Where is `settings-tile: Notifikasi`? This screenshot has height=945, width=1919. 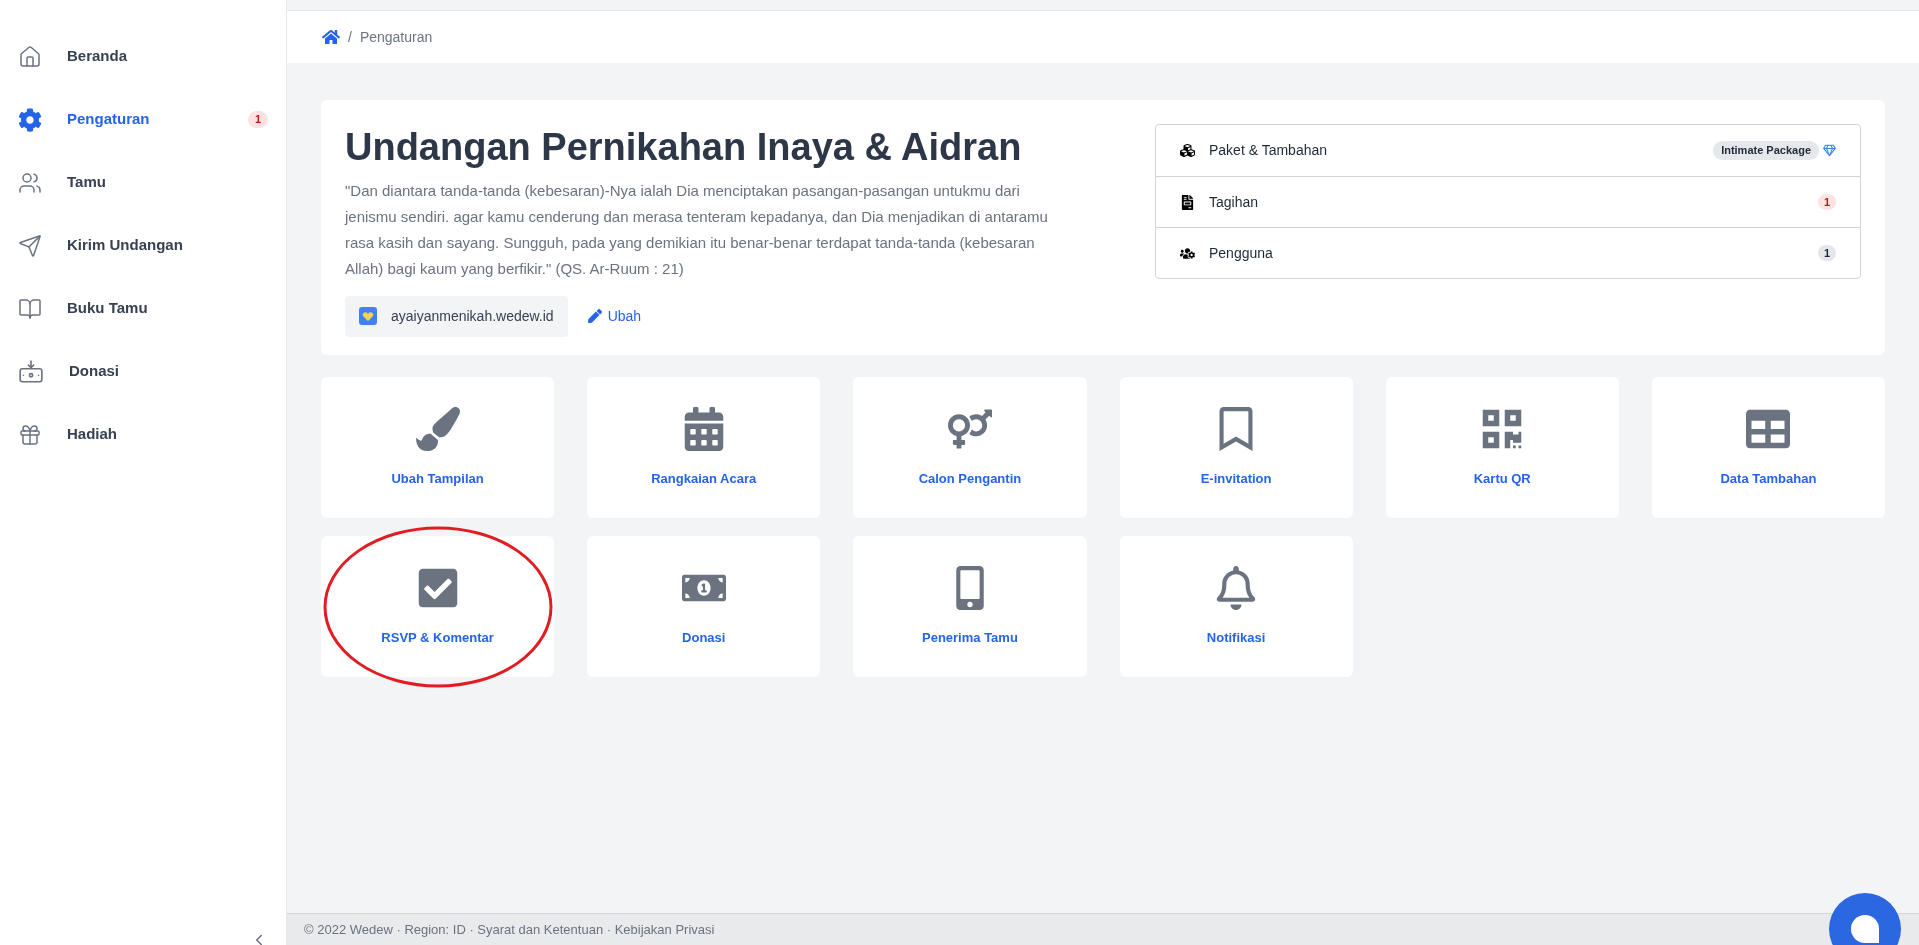
settings-tile: Notifikasi is located at coordinates (1236, 606).